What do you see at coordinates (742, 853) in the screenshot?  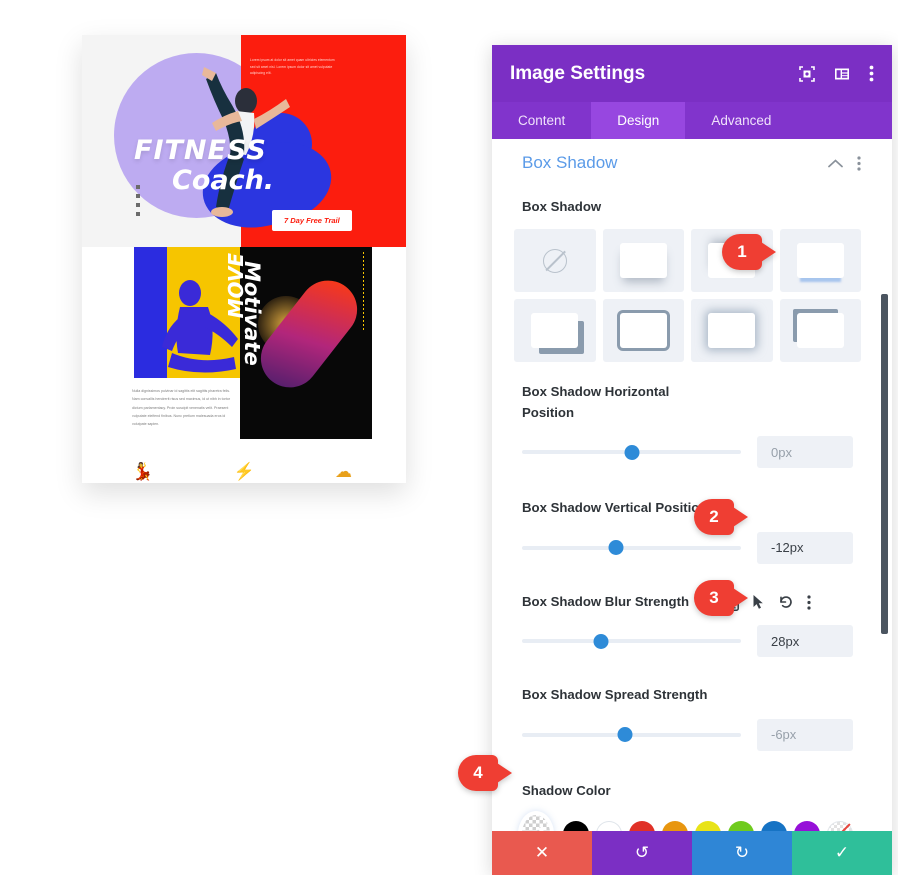 I see `redo-button: ↻` at bounding box center [742, 853].